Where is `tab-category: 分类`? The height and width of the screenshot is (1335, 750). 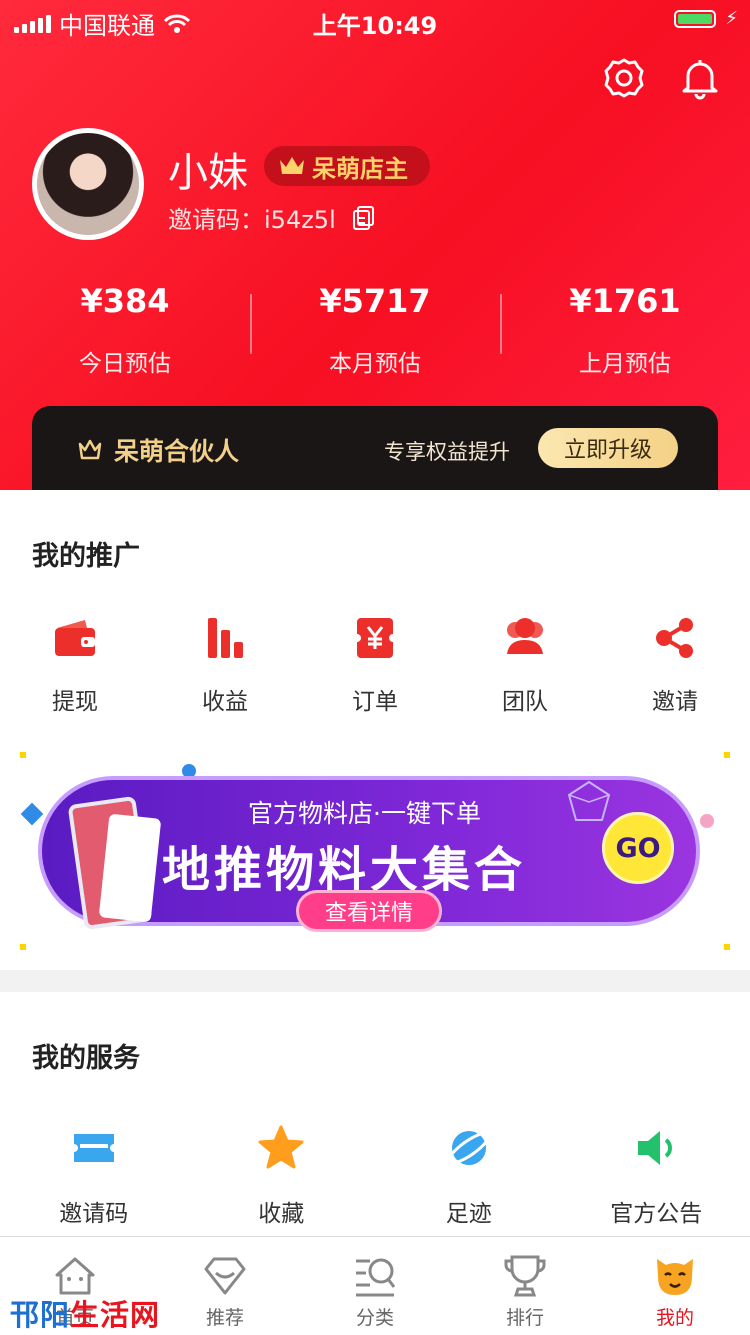
tab-category: 分类 is located at coordinates (375, 1286).